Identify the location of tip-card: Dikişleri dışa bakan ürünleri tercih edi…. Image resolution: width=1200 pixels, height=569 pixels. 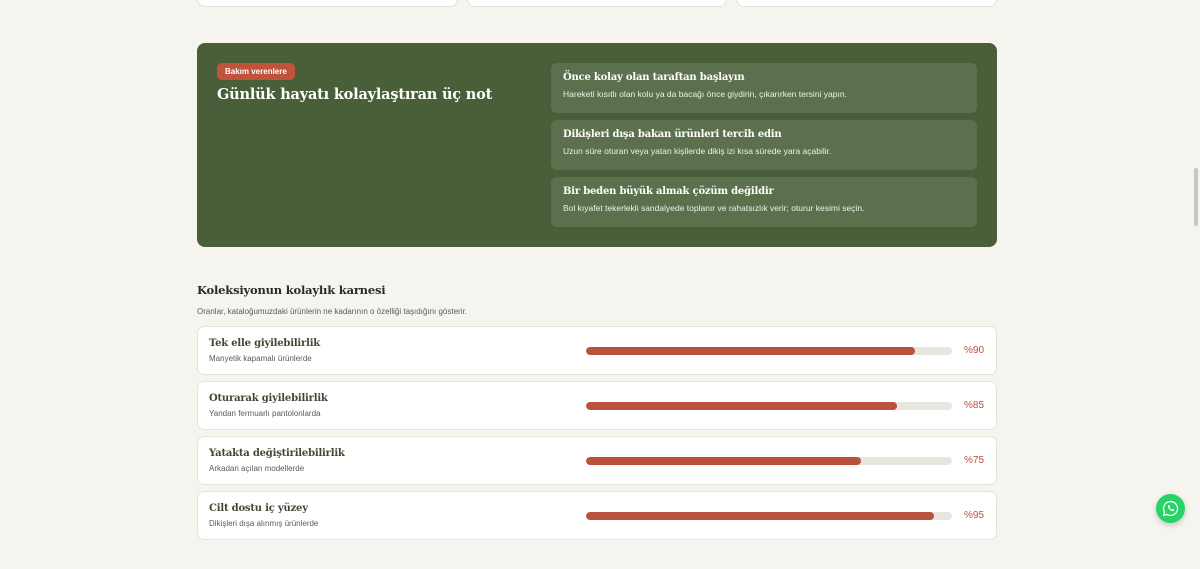
(764, 145).